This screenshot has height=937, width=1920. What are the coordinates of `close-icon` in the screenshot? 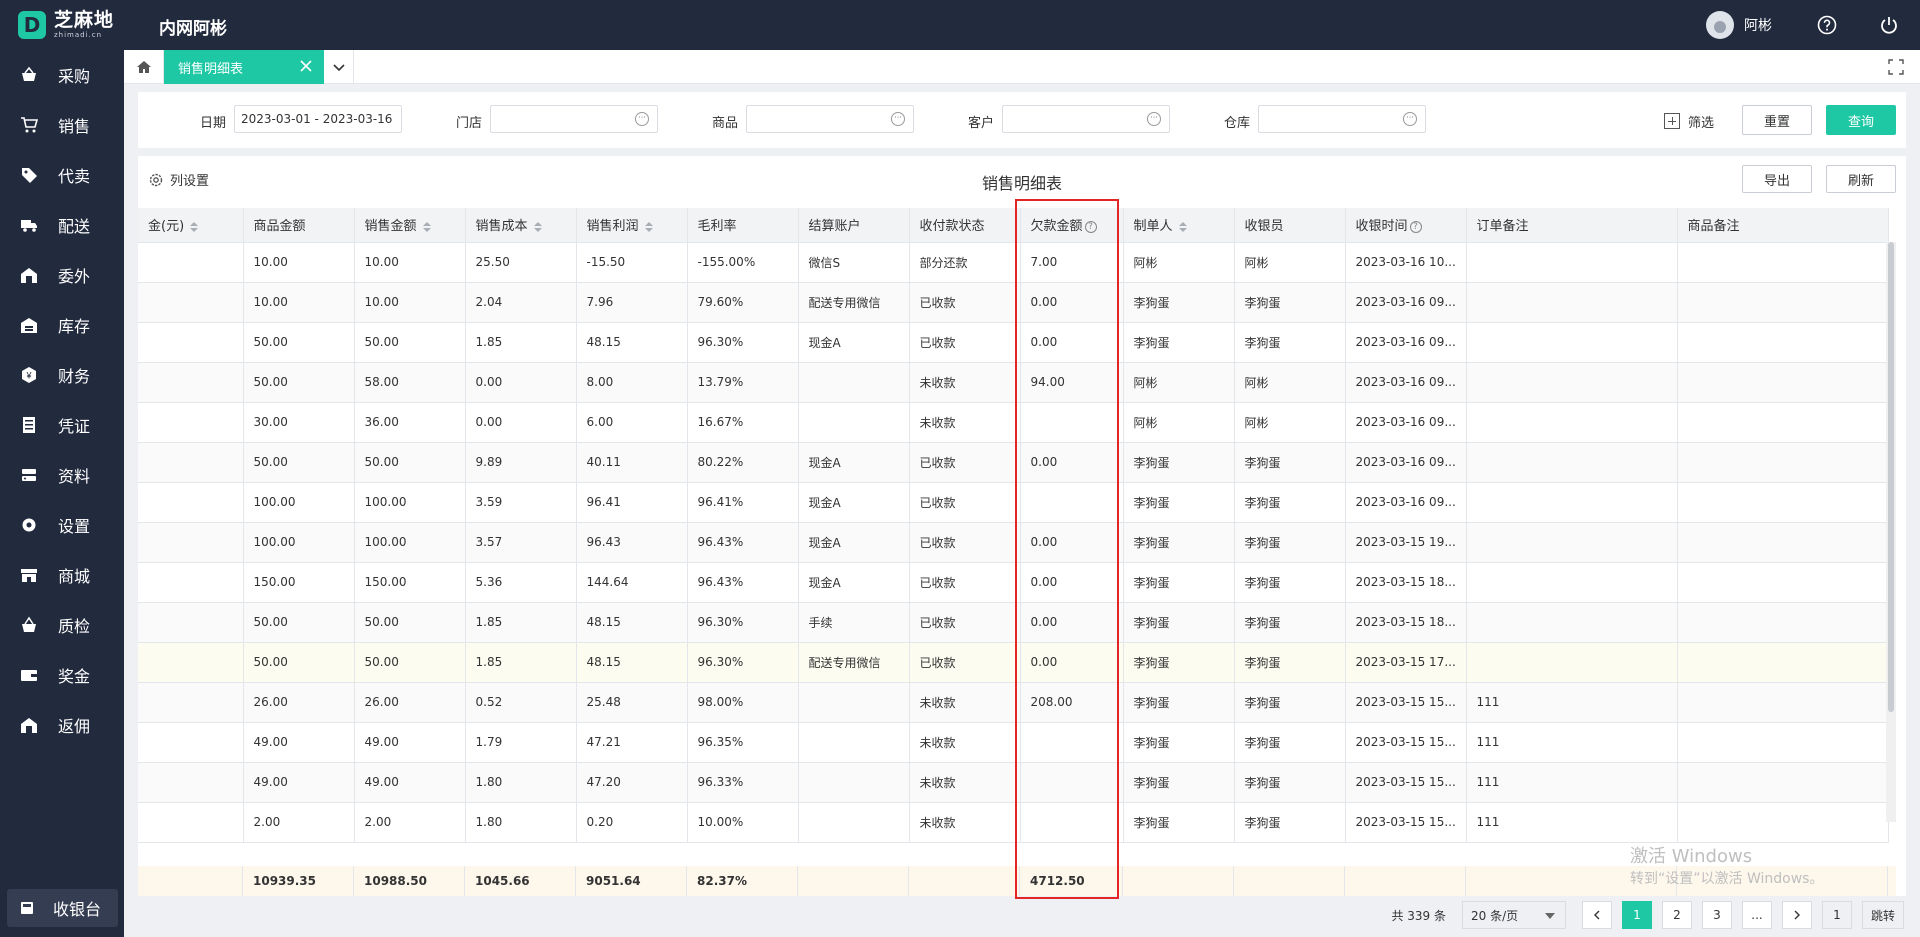 It's located at (306, 66).